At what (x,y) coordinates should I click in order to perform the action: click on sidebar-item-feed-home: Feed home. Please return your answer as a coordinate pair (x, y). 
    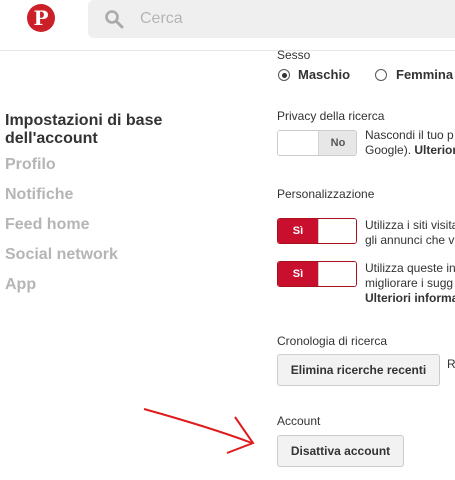
    Looking at the image, I should click on (120, 225).